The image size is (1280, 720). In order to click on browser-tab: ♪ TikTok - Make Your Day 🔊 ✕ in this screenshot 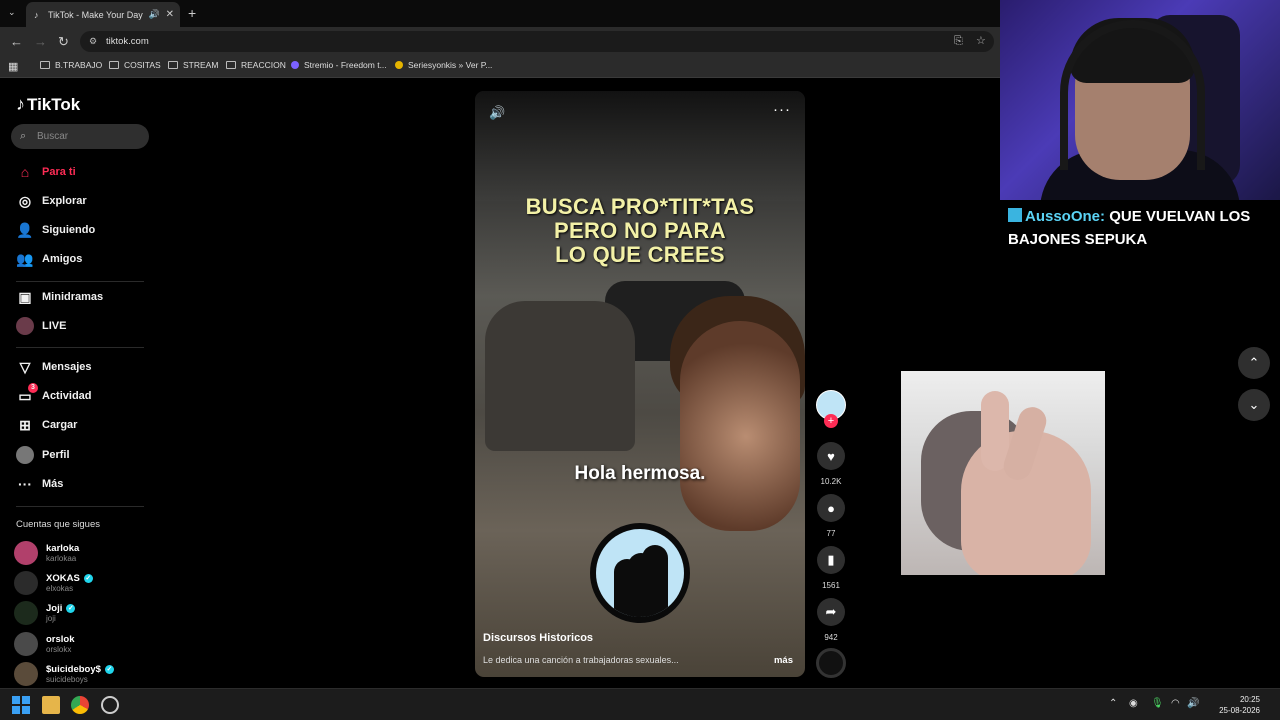, I will do `click(103, 14)`.